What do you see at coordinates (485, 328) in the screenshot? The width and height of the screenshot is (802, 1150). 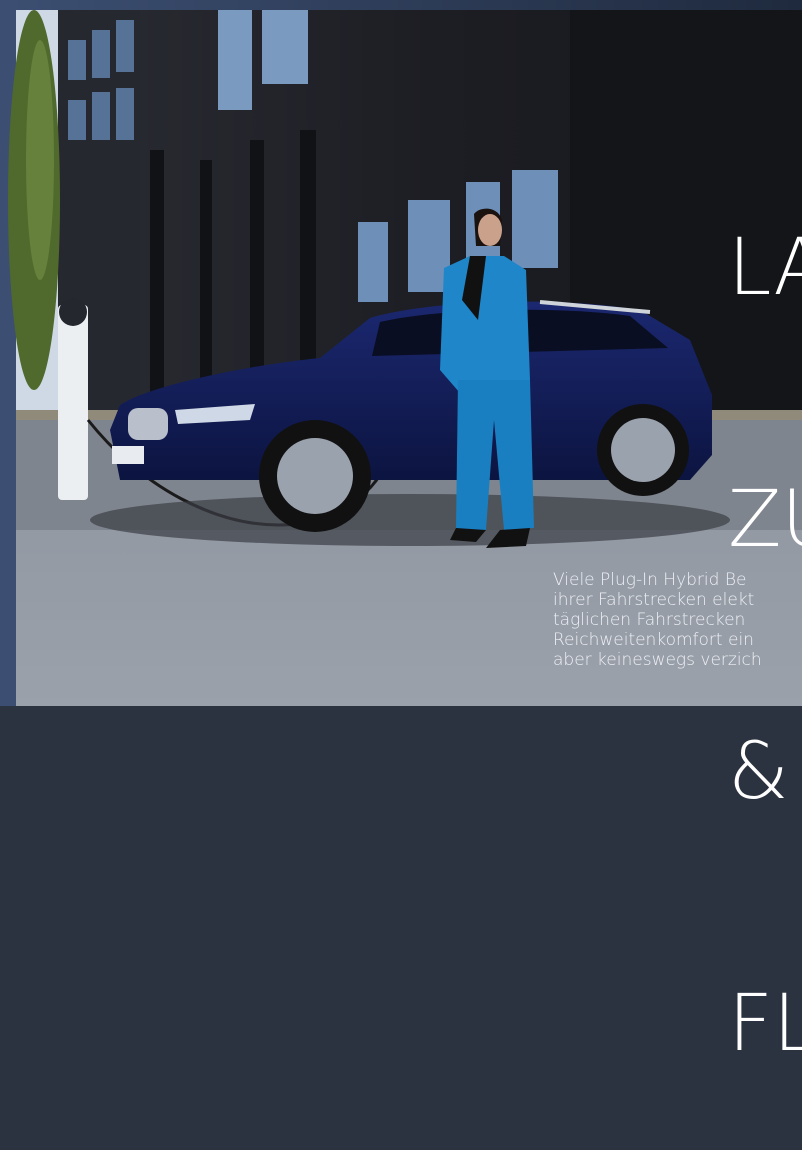 I see `woman-jacket` at bounding box center [485, 328].